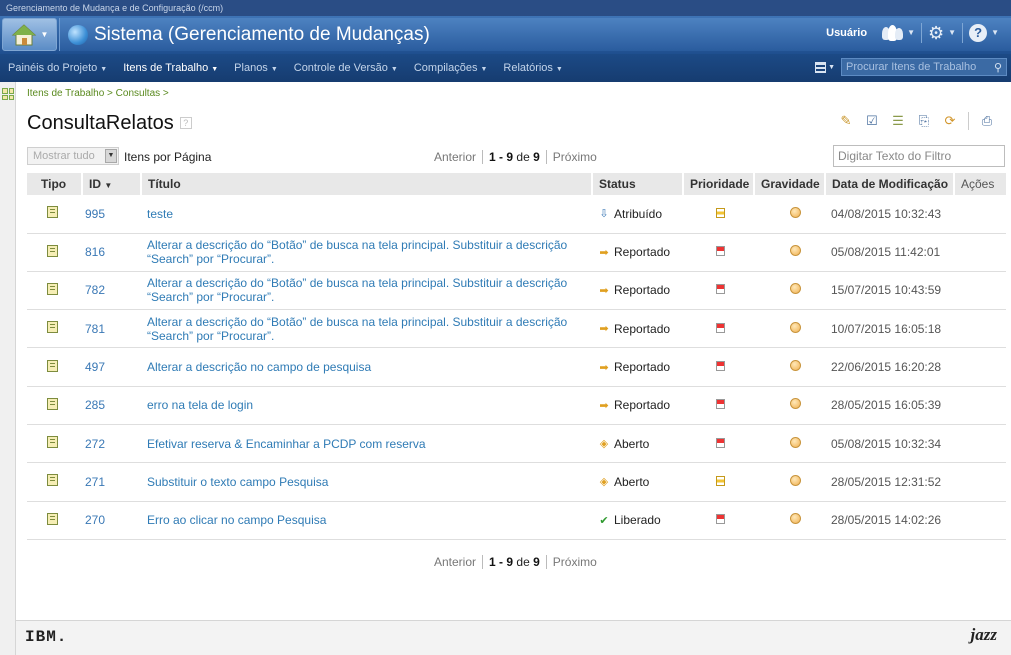 The image size is (1011, 655). Describe the element at coordinates (366, 367) in the screenshot. I see `work-item-title: Alterar a descrição no campo de pesquisa` at that location.